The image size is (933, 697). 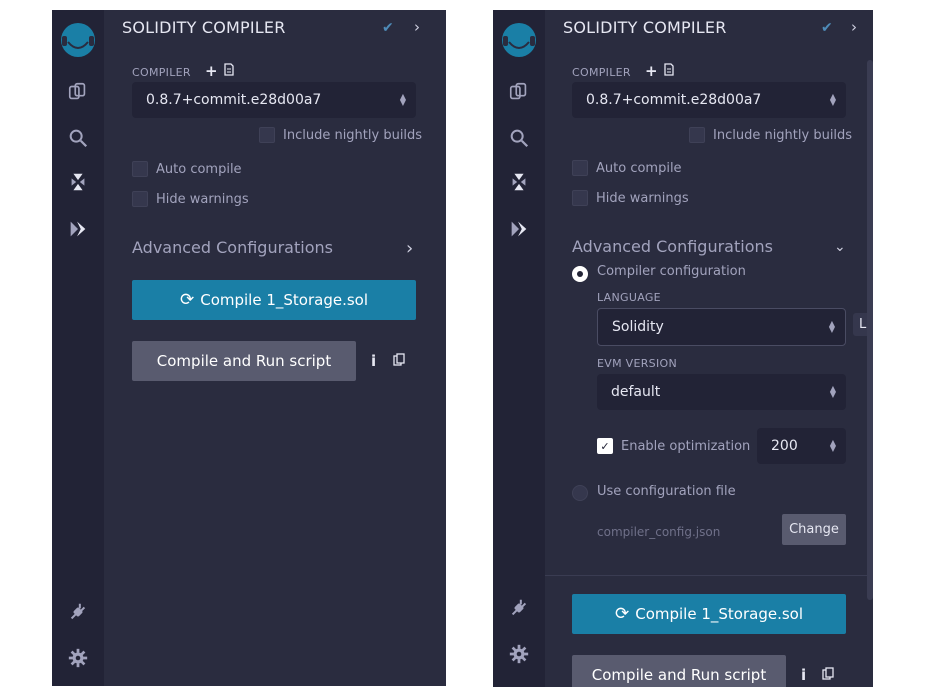 I want to click on language-select: Solidity ▲ ▼, so click(x=721, y=327).